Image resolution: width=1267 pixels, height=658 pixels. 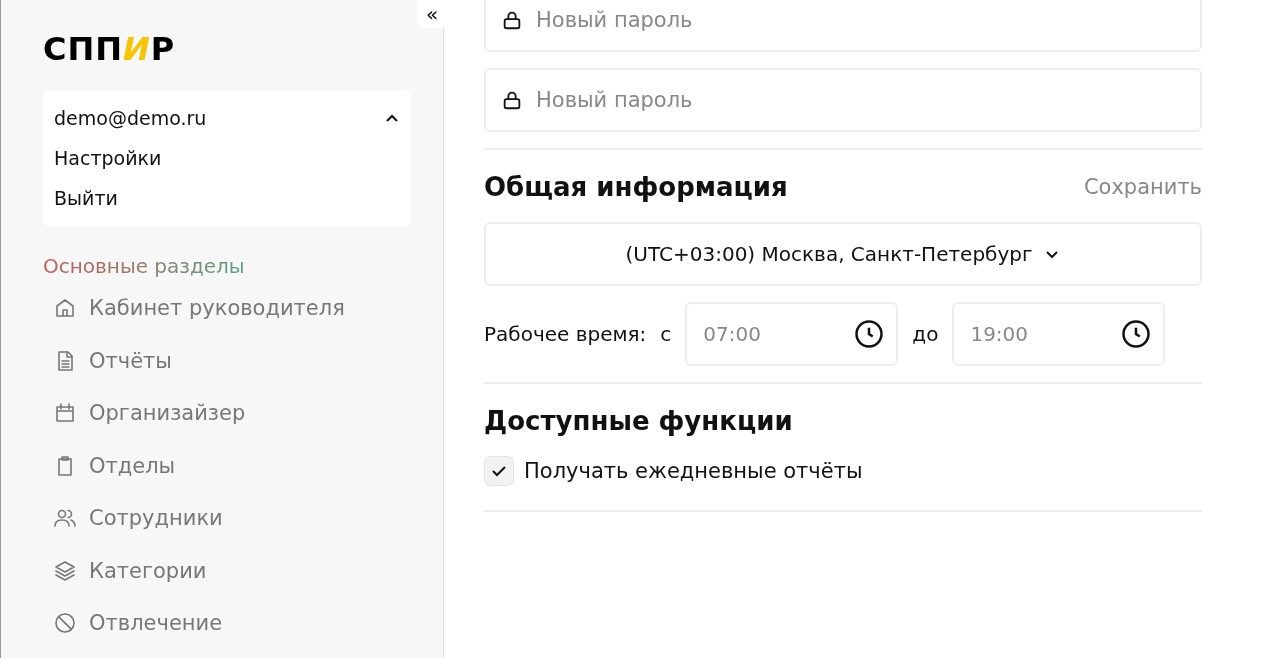 What do you see at coordinates (144, 413) in the screenshot?
I see `nav-item: Организайзер` at bounding box center [144, 413].